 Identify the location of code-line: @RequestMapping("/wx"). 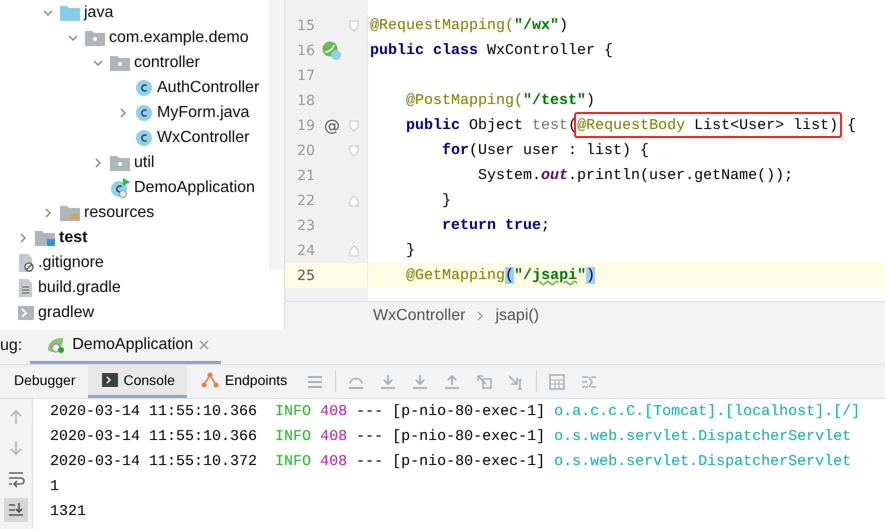
(468, 25).